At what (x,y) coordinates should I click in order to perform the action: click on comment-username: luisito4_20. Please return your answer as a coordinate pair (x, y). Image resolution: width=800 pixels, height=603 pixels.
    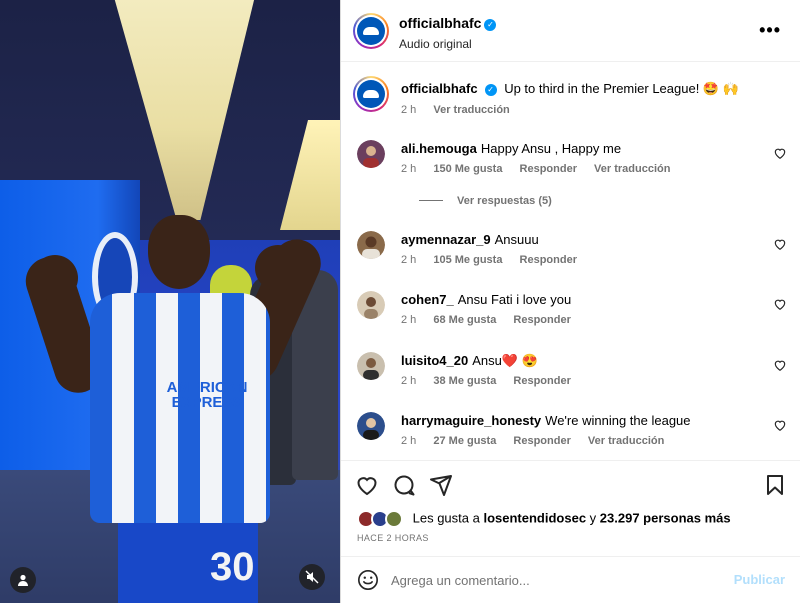
    Looking at the image, I should click on (434, 360).